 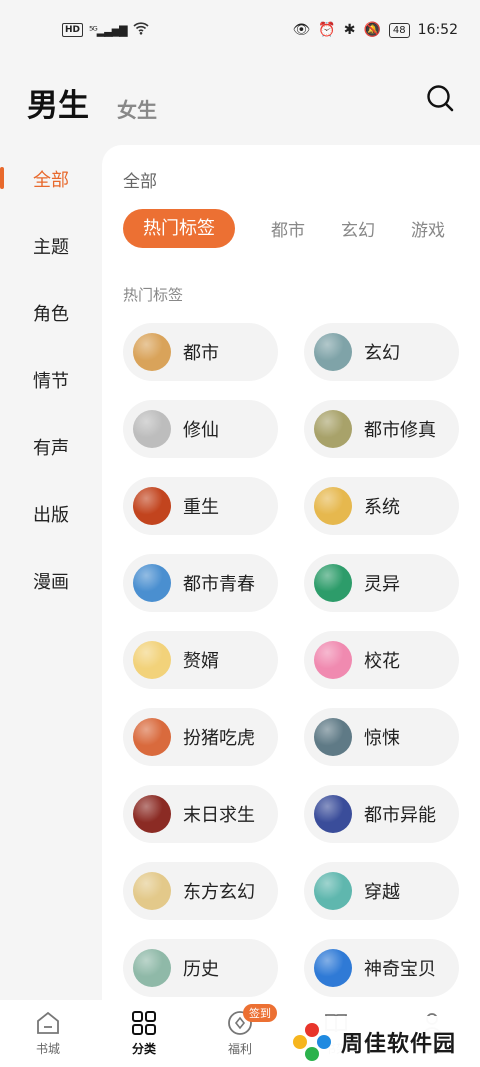 I want to click on gender-tabs: 男生 女生, so click(x=92, y=102).